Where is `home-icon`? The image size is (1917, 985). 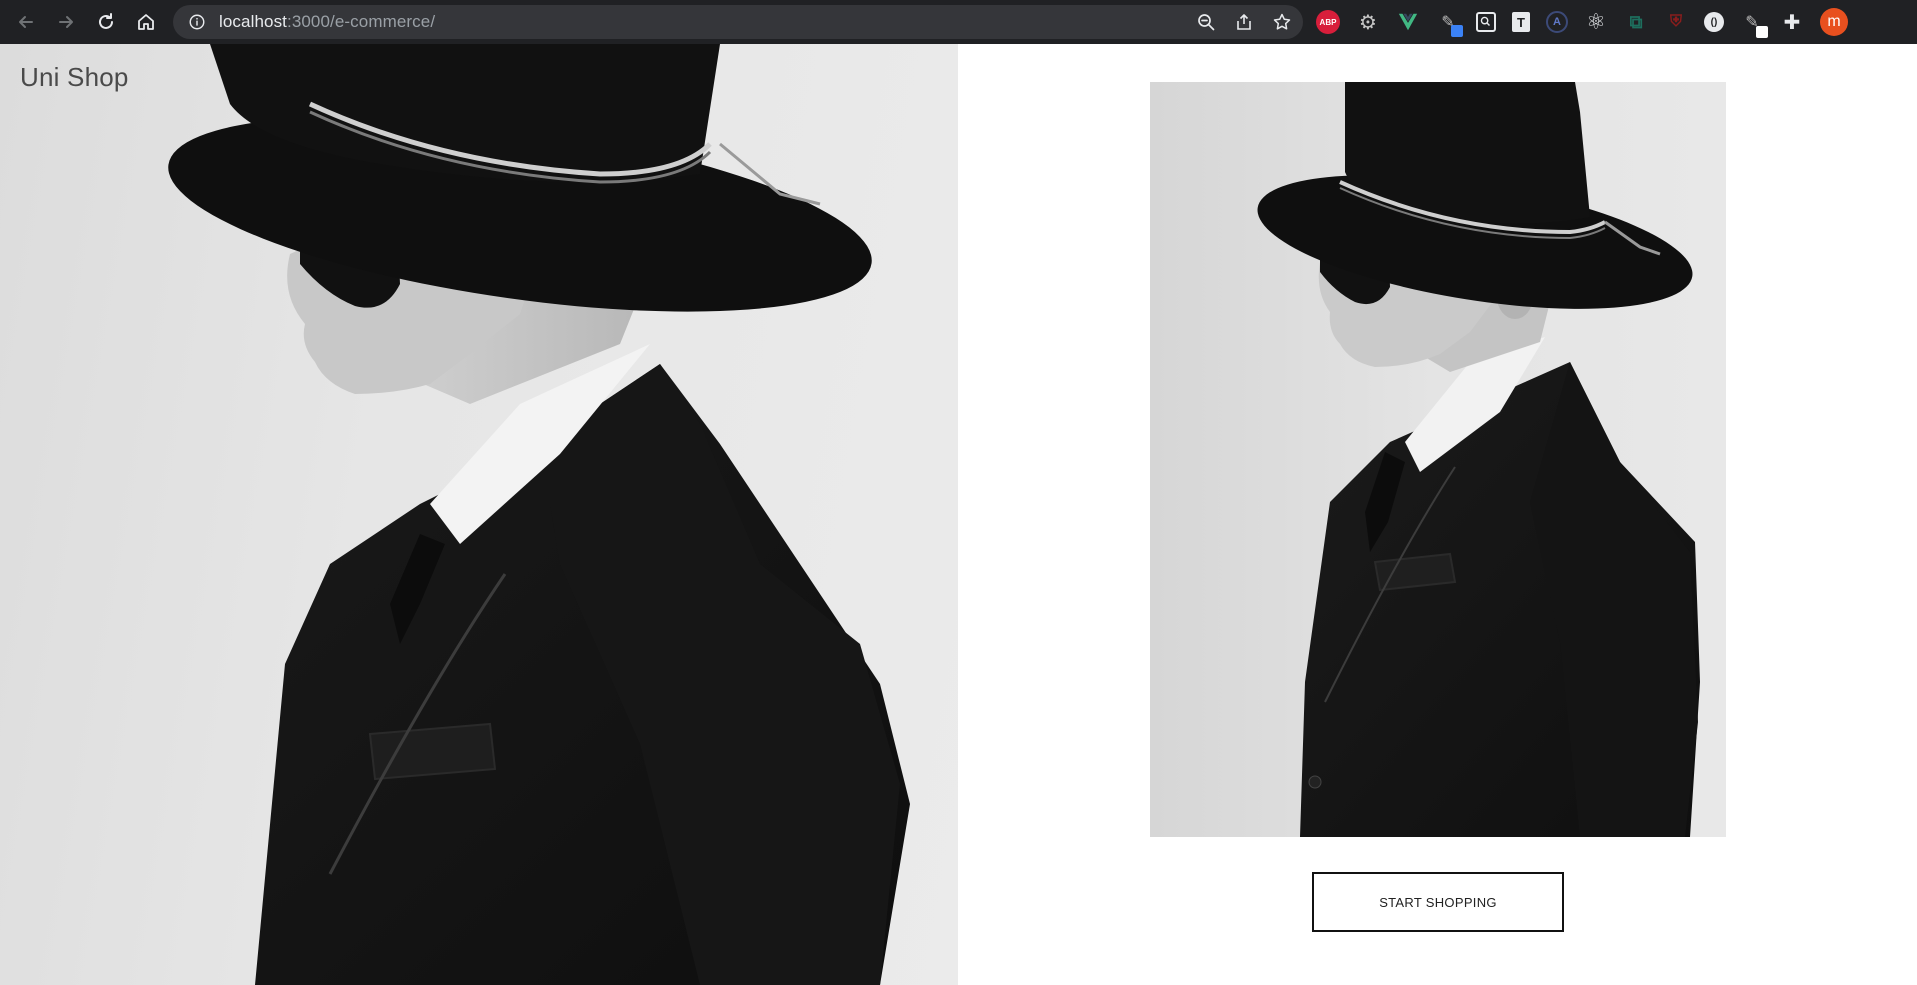
home-icon is located at coordinates (146, 22).